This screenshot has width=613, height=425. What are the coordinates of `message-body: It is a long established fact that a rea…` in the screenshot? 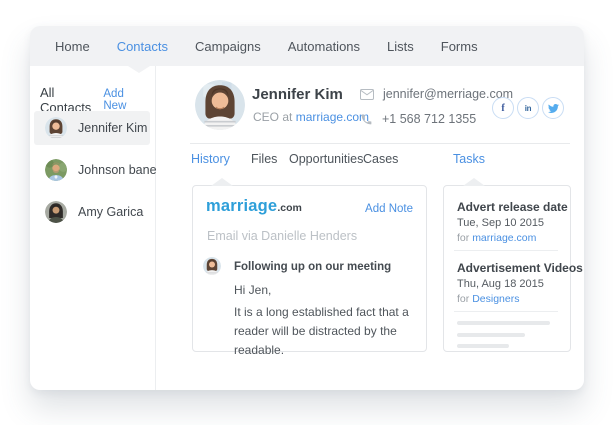 It's located at (321, 331).